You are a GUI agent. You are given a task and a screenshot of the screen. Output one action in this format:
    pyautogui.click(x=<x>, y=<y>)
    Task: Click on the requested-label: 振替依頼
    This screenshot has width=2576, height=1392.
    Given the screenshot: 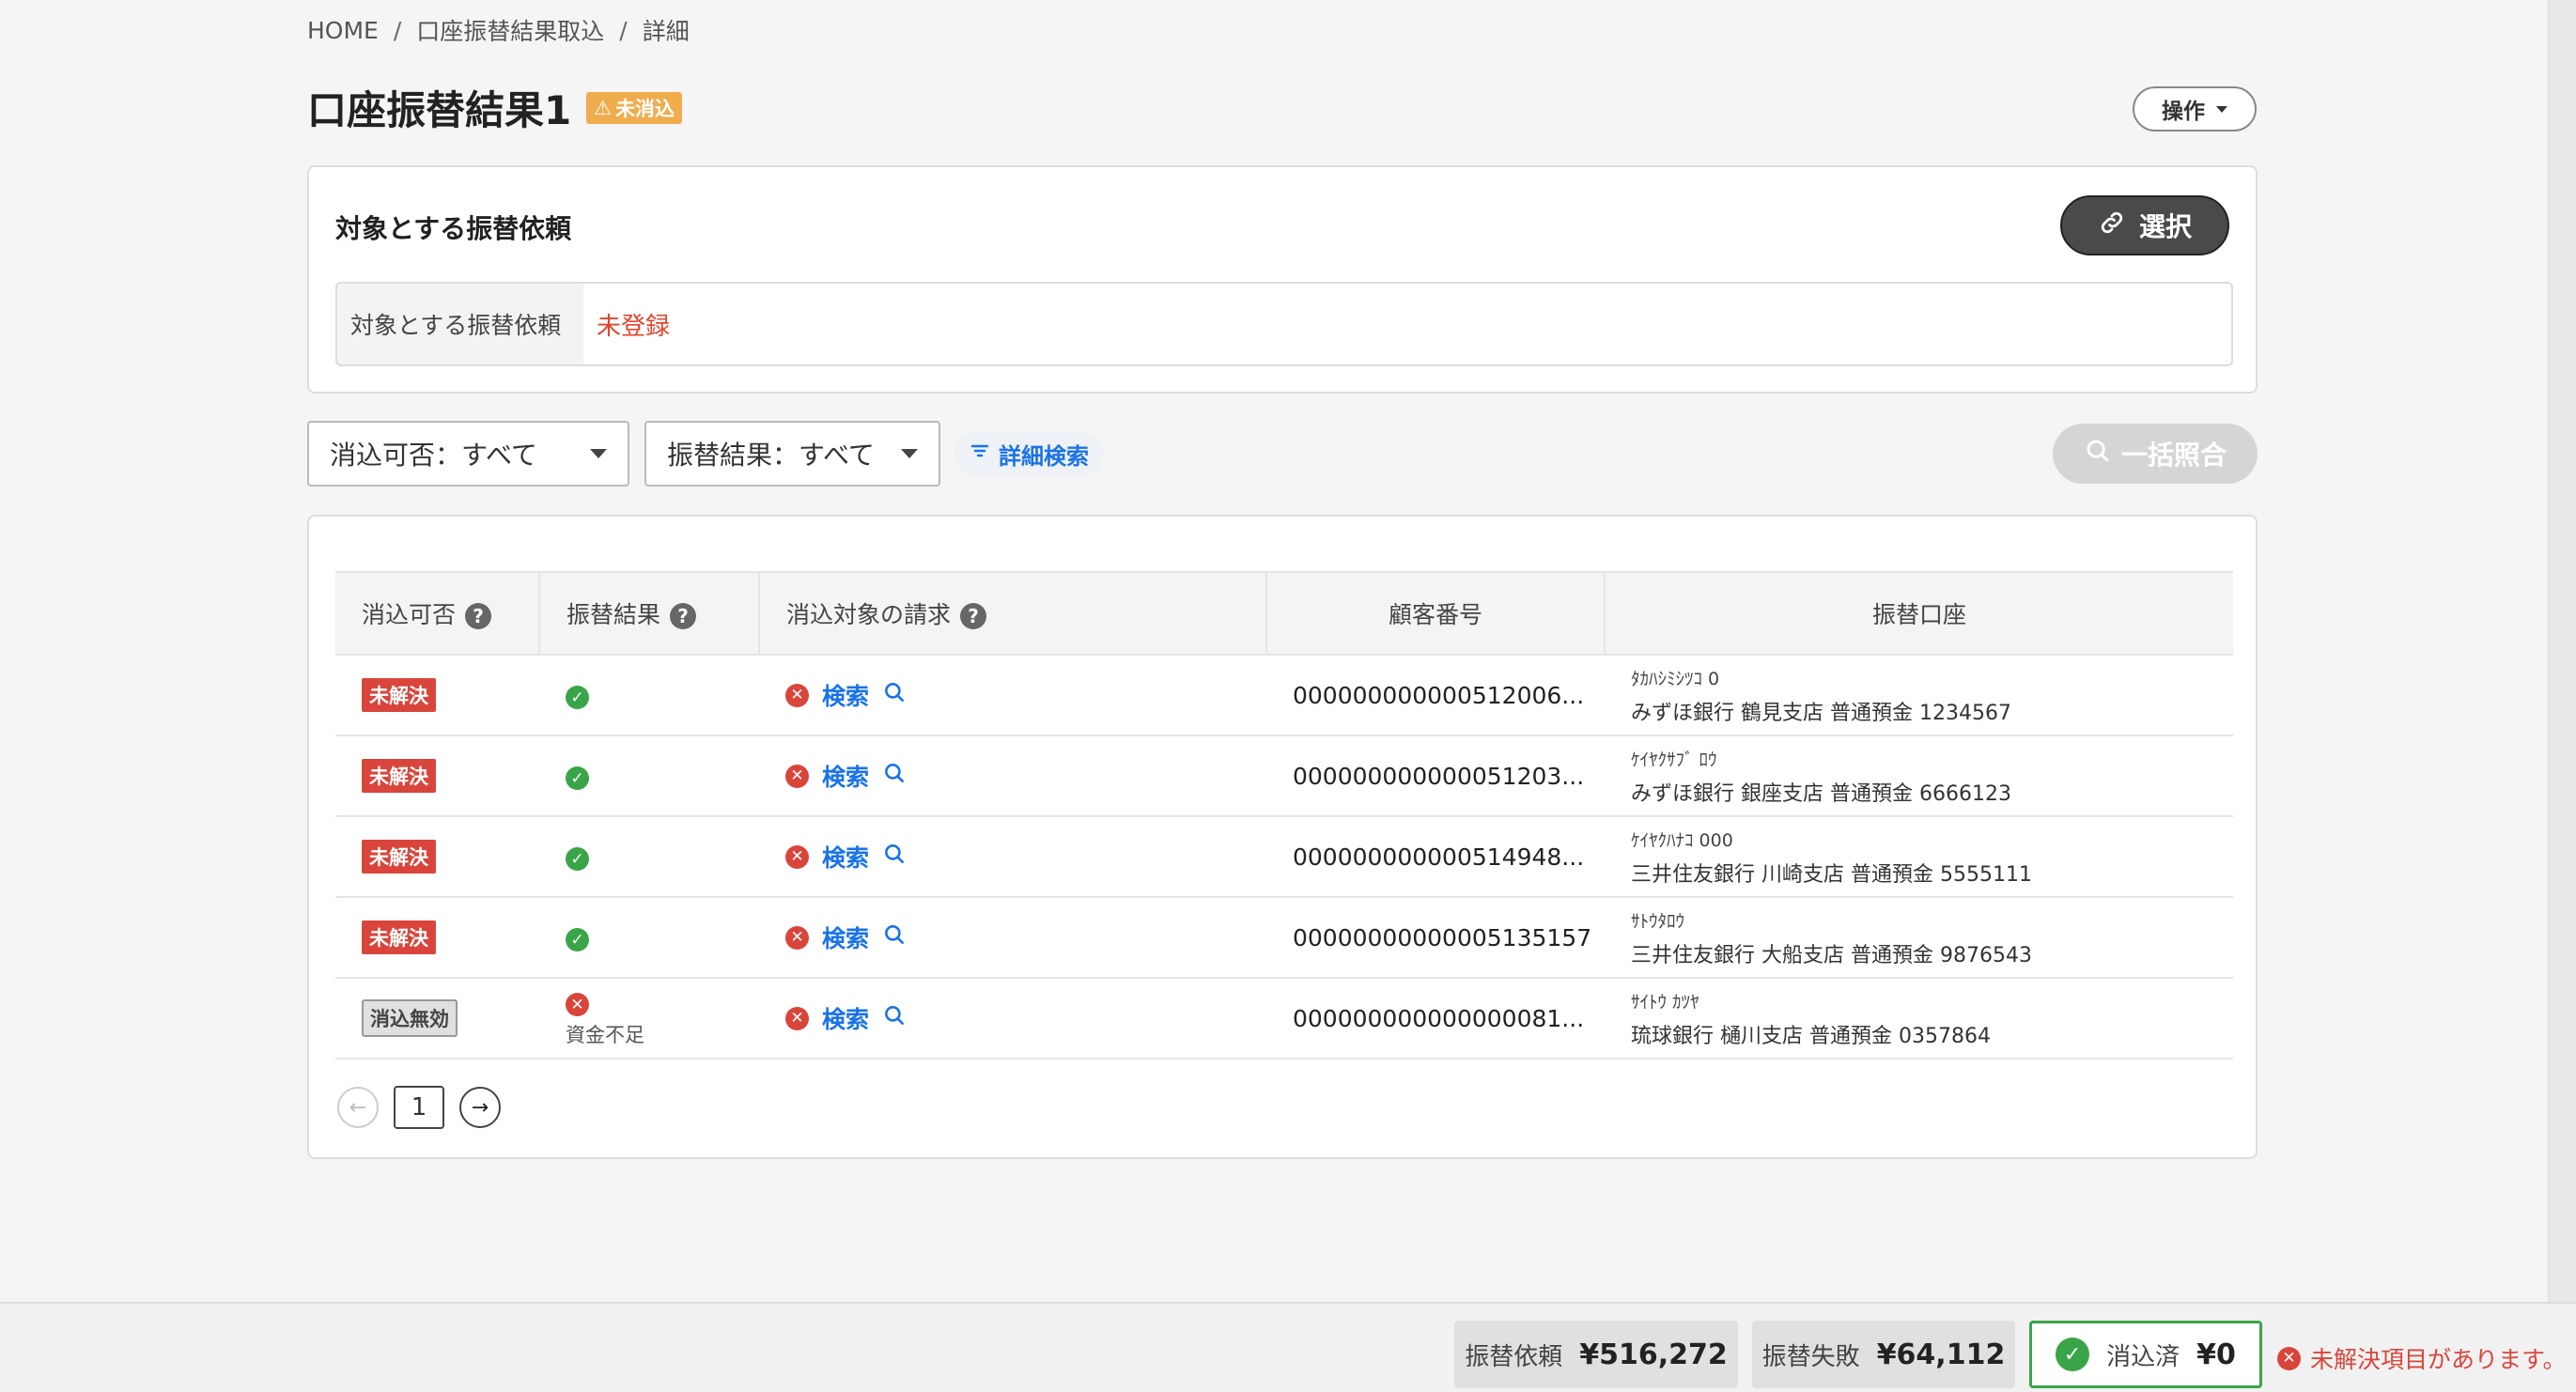 What is the action you would take?
    pyautogui.click(x=1514, y=1356)
    